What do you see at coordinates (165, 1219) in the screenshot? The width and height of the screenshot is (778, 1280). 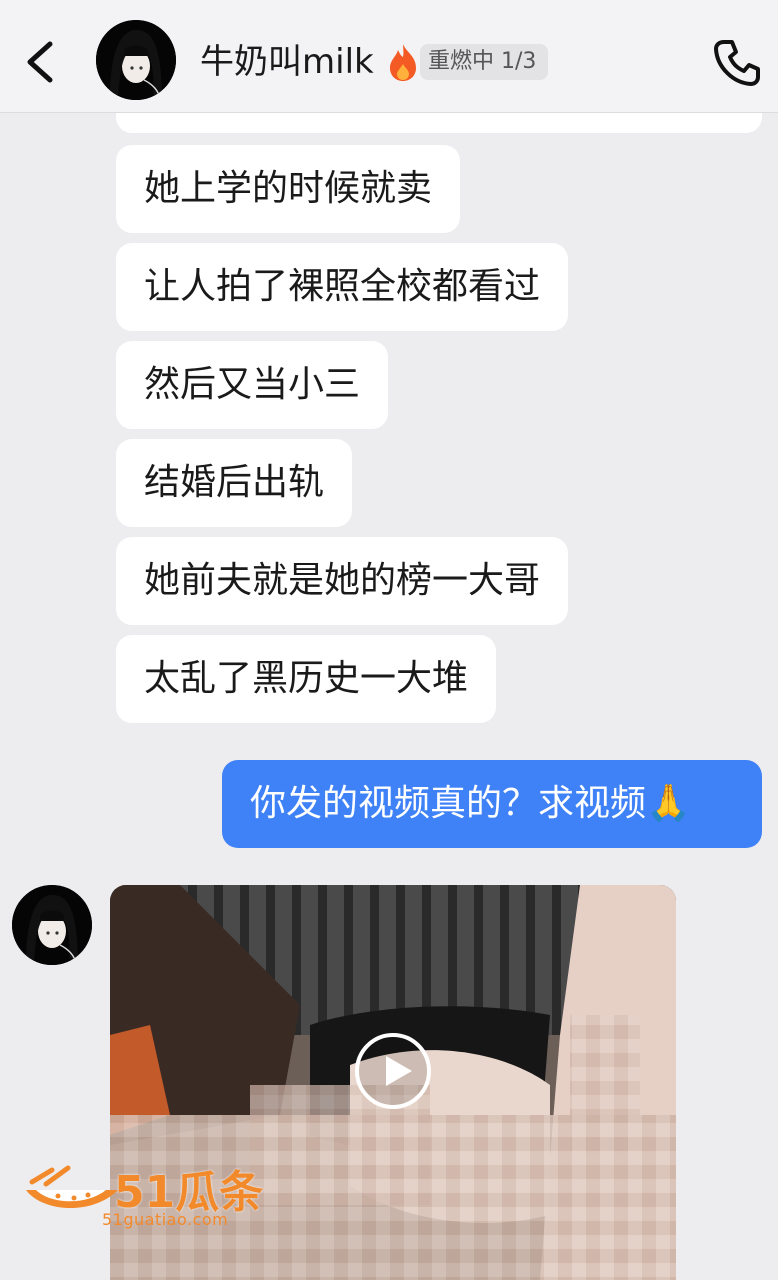 I see `watermark-url: 51guatiao.com` at bounding box center [165, 1219].